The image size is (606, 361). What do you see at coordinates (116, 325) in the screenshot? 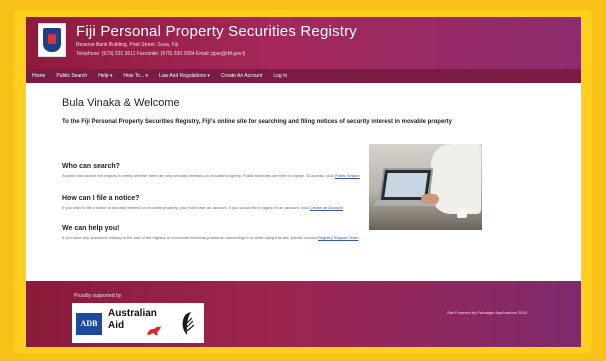
I see `australian-aid-logo-line2: Aid` at bounding box center [116, 325].